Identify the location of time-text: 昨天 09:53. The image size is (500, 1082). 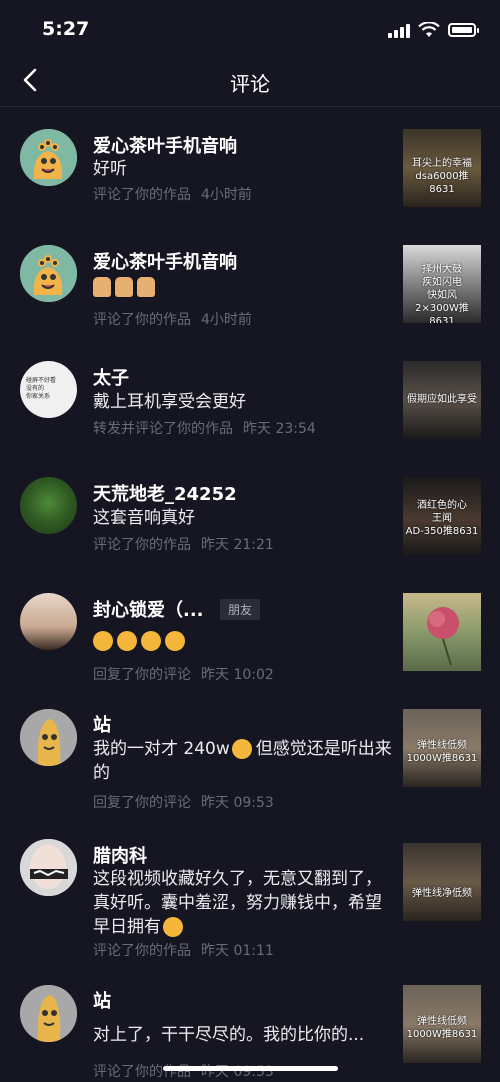
(237, 803).